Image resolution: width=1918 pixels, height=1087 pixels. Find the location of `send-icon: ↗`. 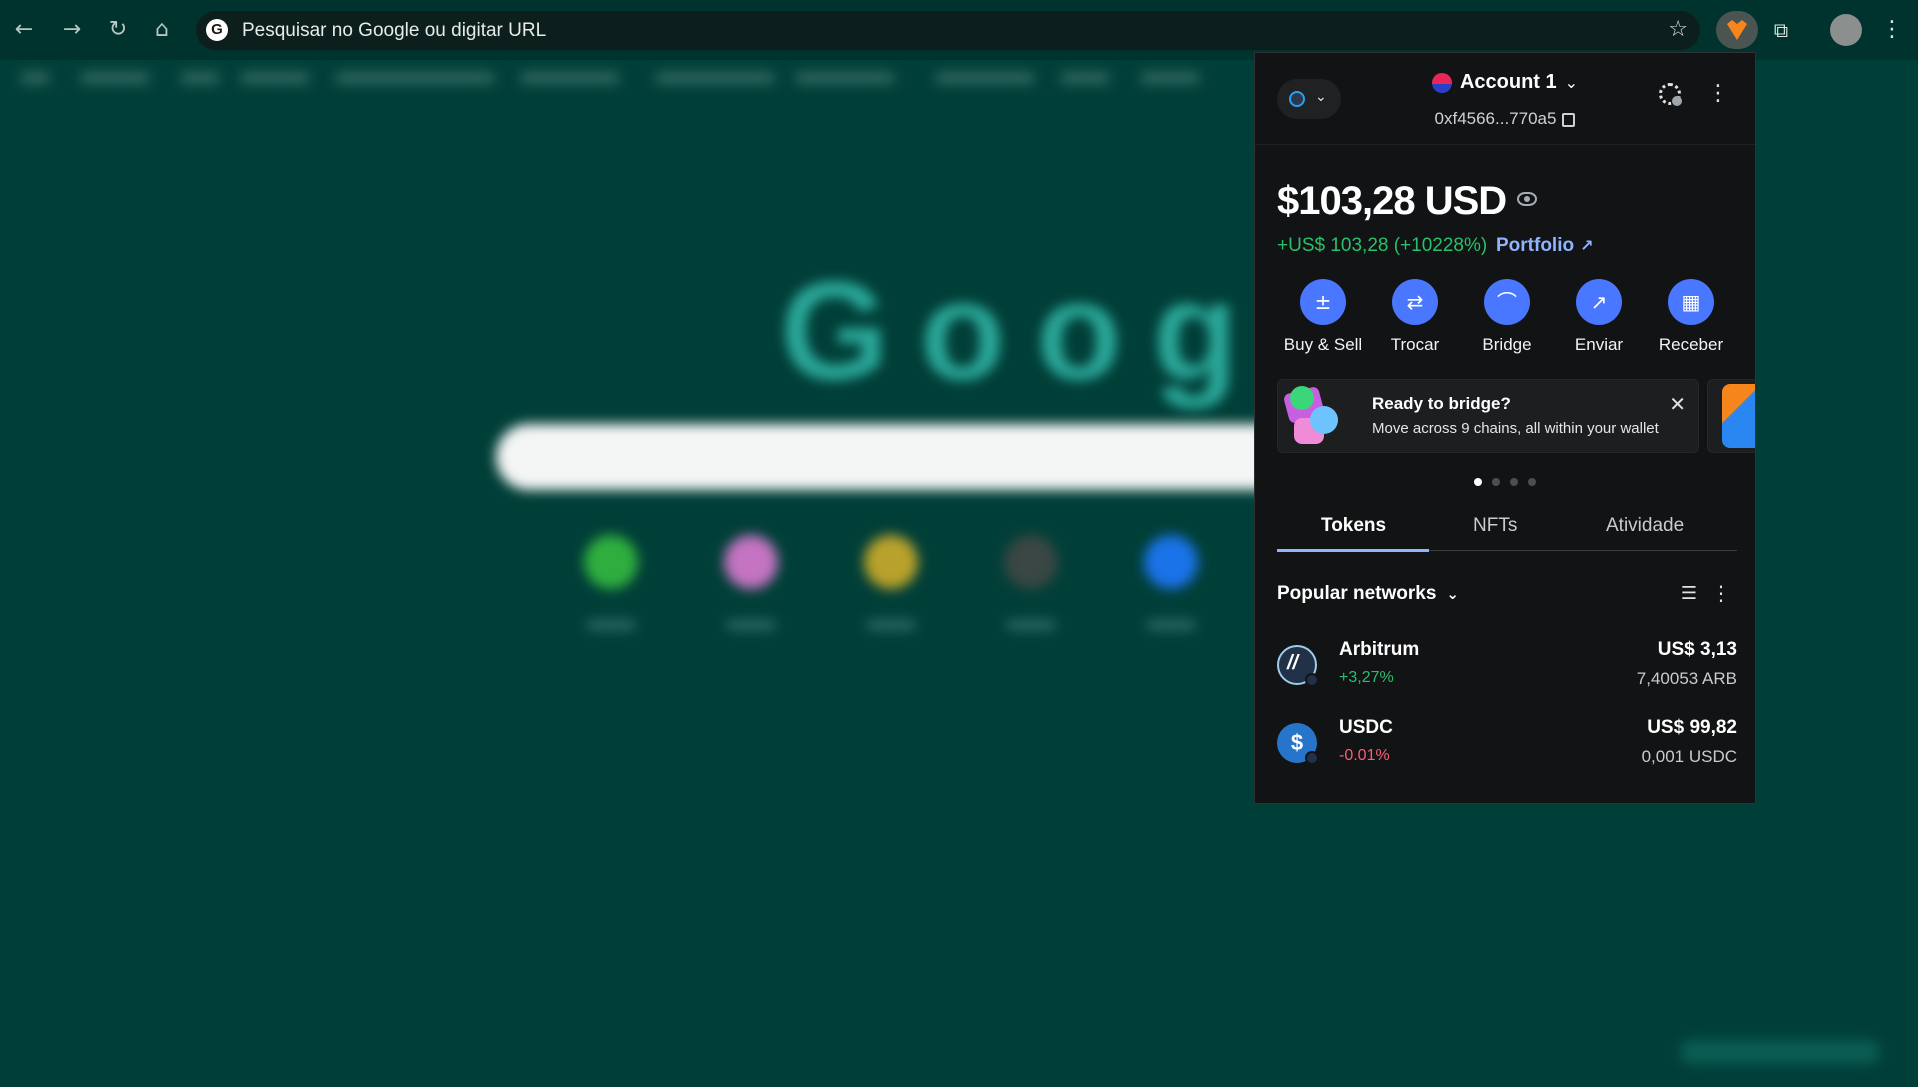

send-icon: ↗ is located at coordinates (1599, 302).